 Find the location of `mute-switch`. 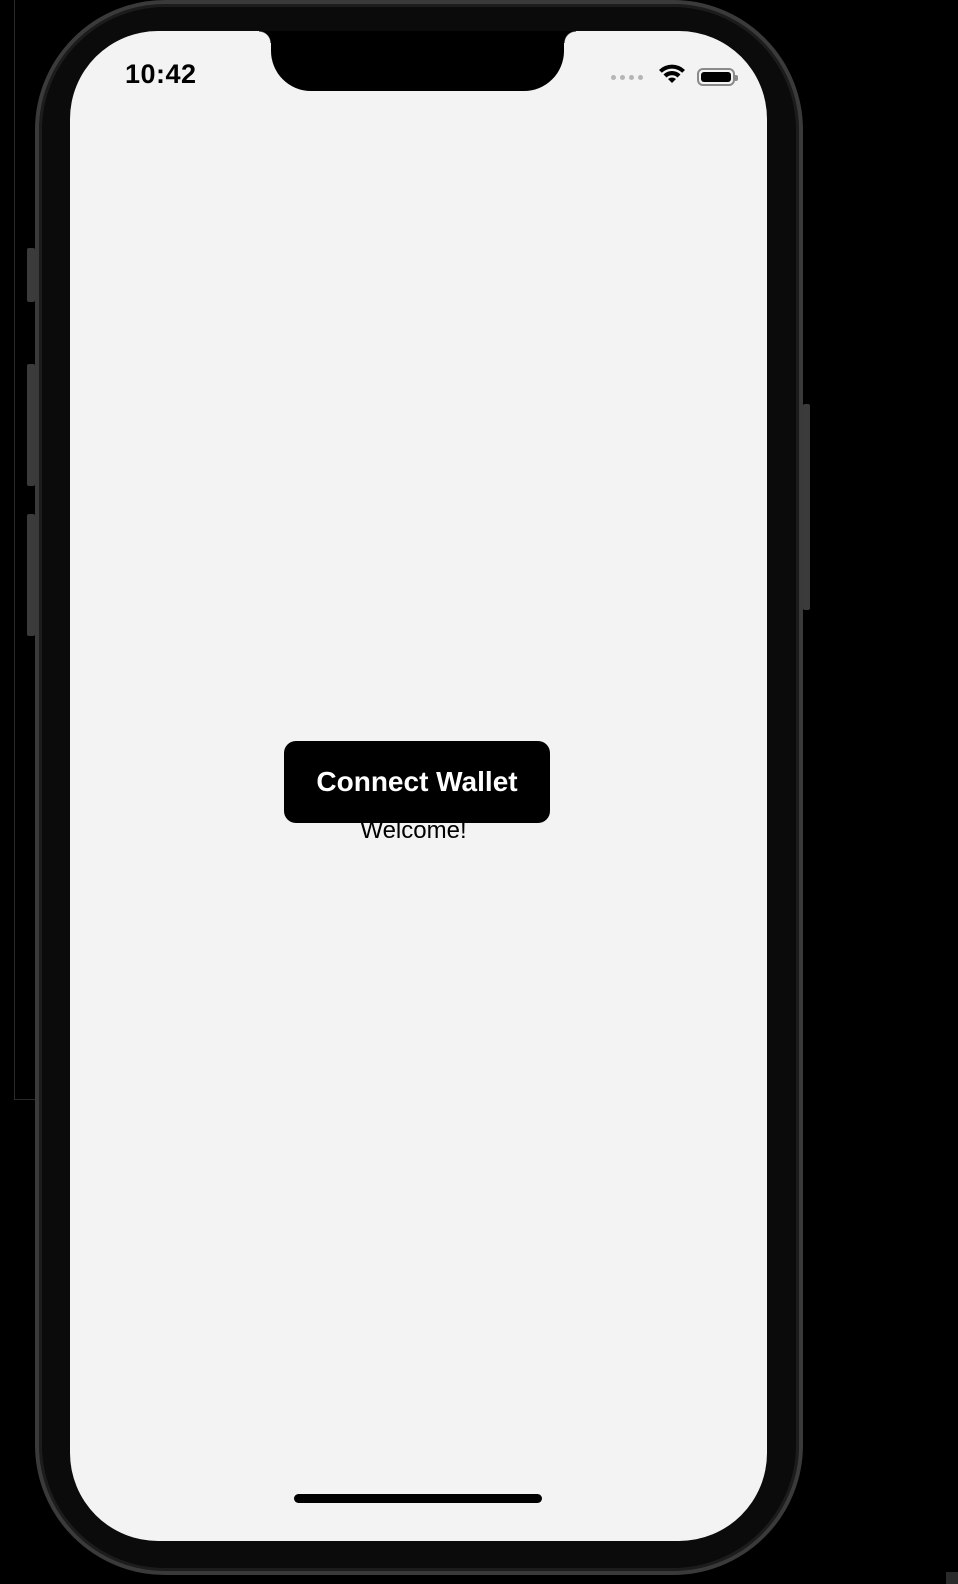

mute-switch is located at coordinates (31, 275).